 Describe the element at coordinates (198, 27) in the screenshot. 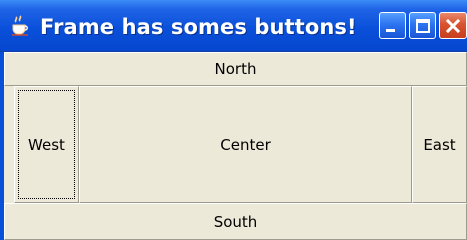

I see `window-title: Frame has somes buttons!` at that location.